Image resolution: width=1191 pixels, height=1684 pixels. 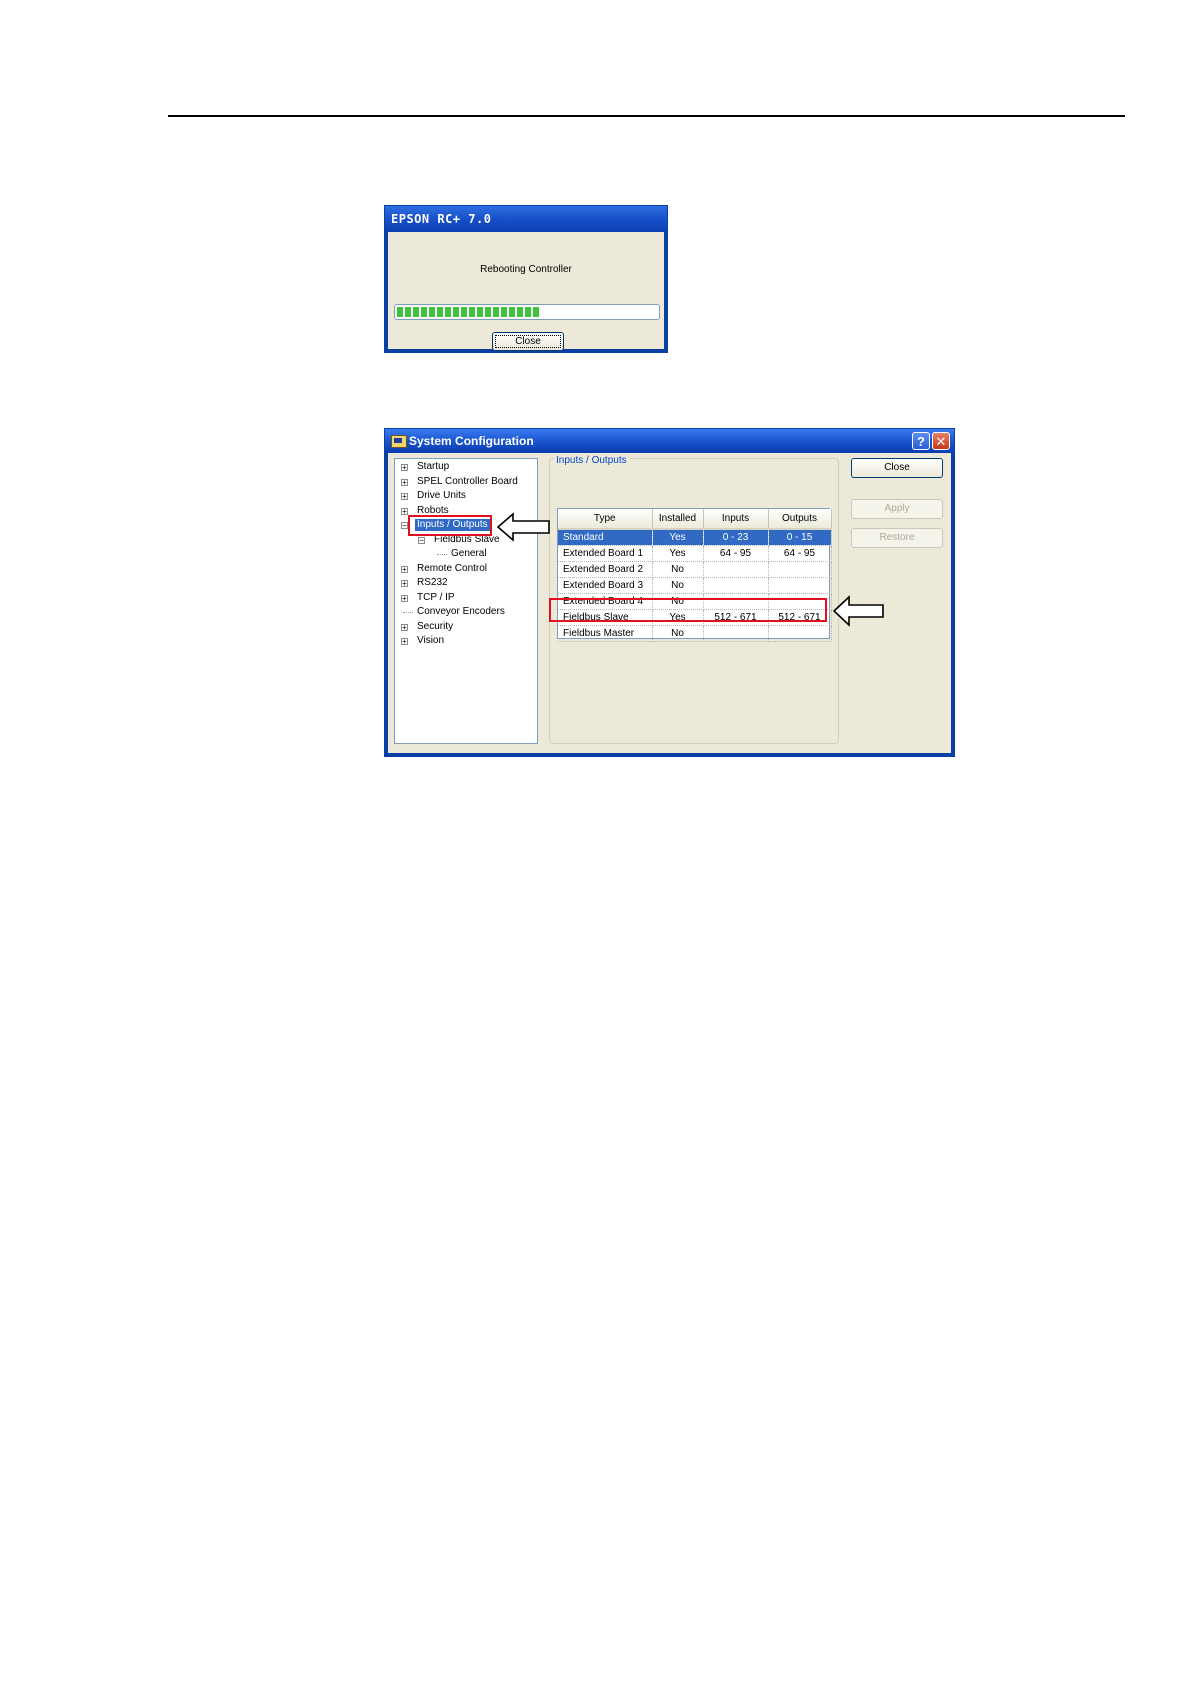 I want to click on close-icon: ✕, so click(x=941, y=441).